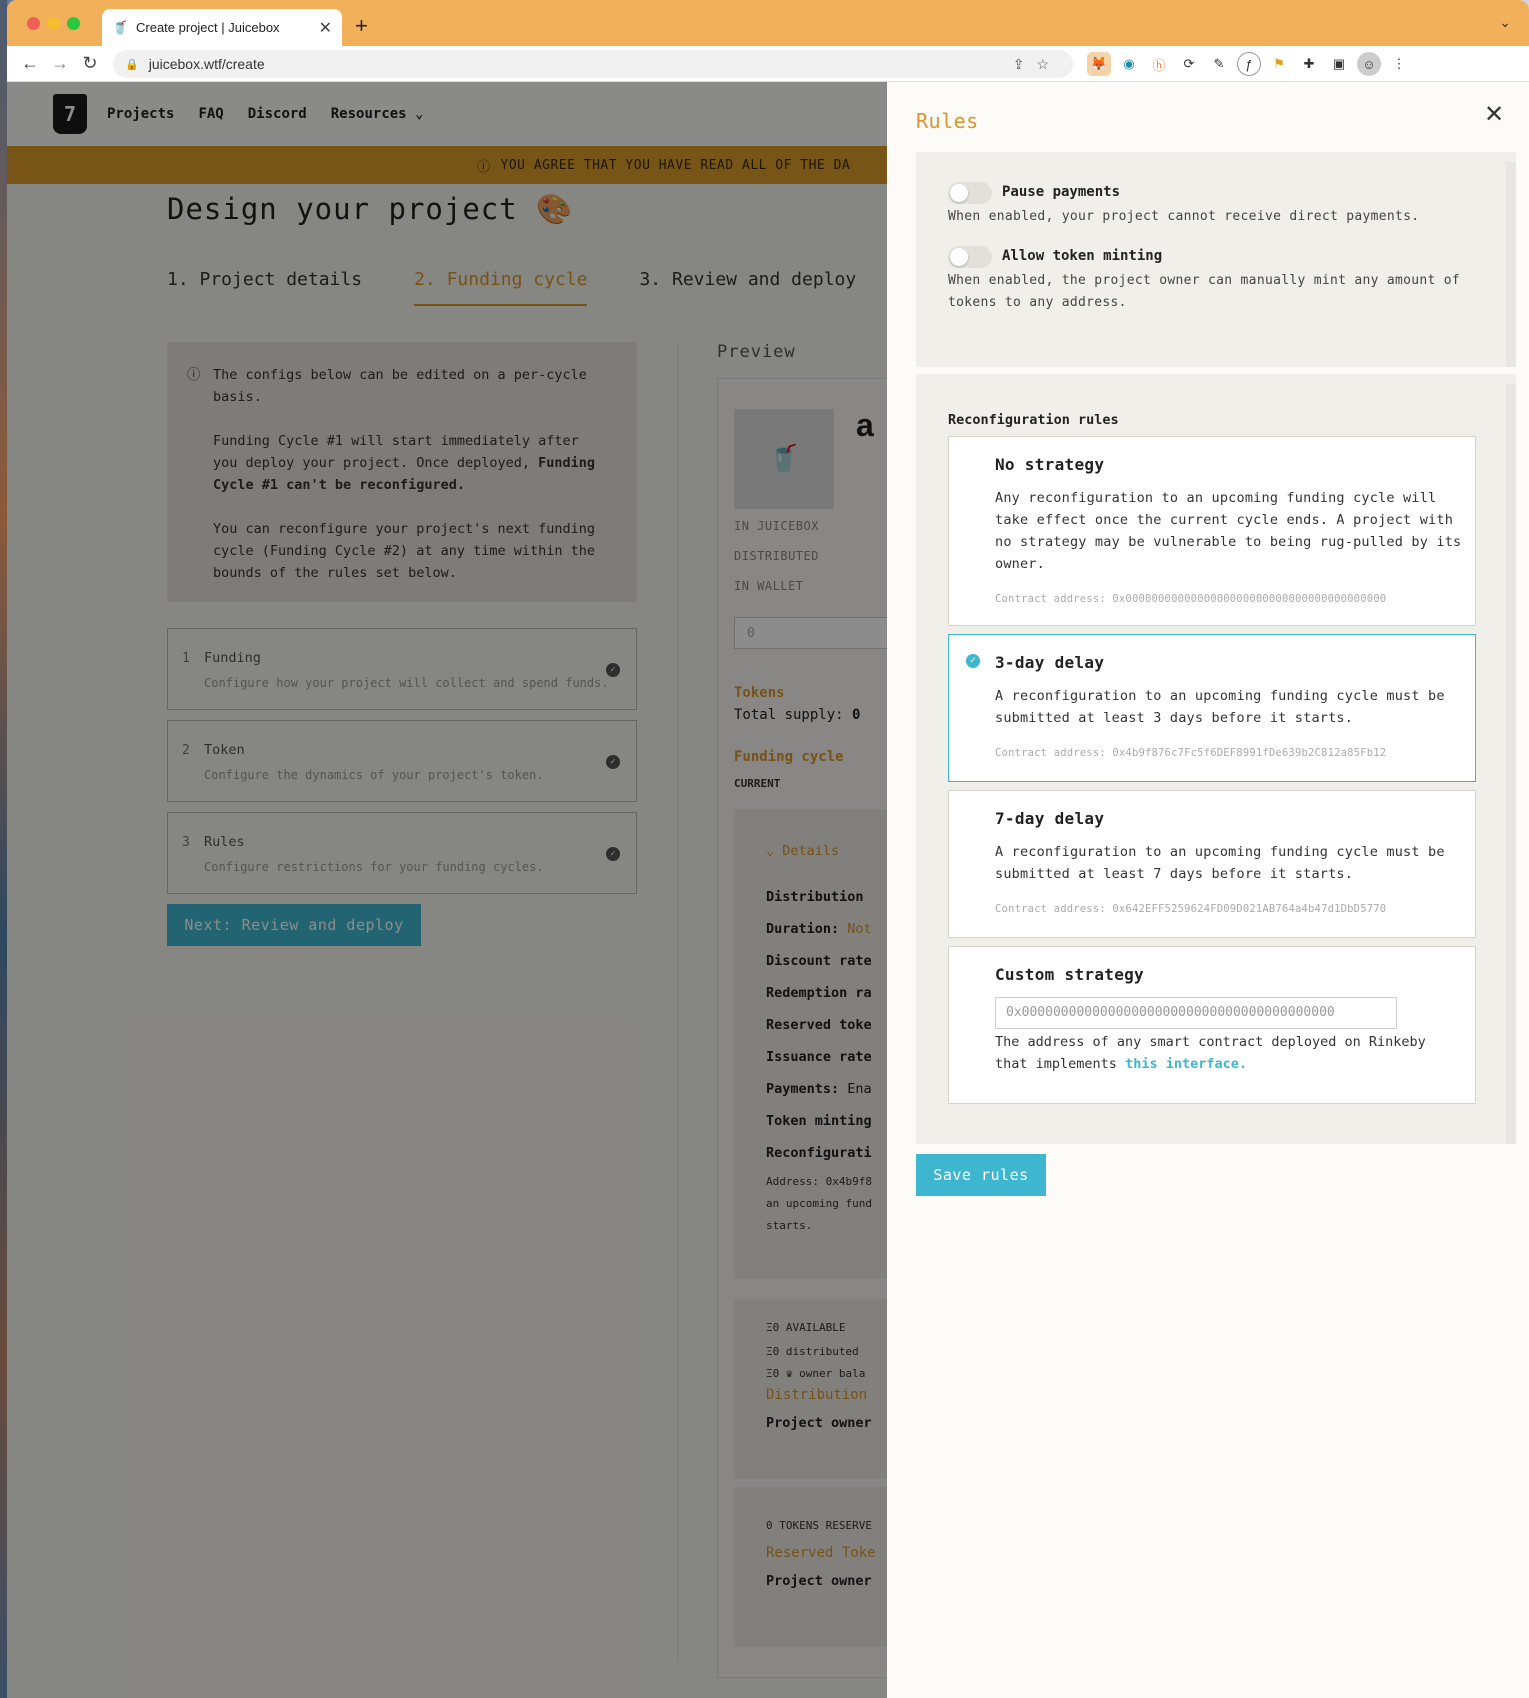  I want to click on desktop-background-left, so click(3, 849).